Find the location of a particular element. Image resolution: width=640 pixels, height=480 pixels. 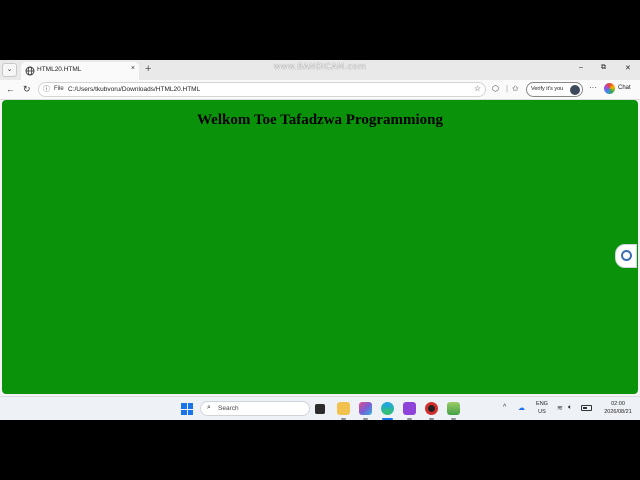

chat-label: Chat is located at coordinates (624, 88).